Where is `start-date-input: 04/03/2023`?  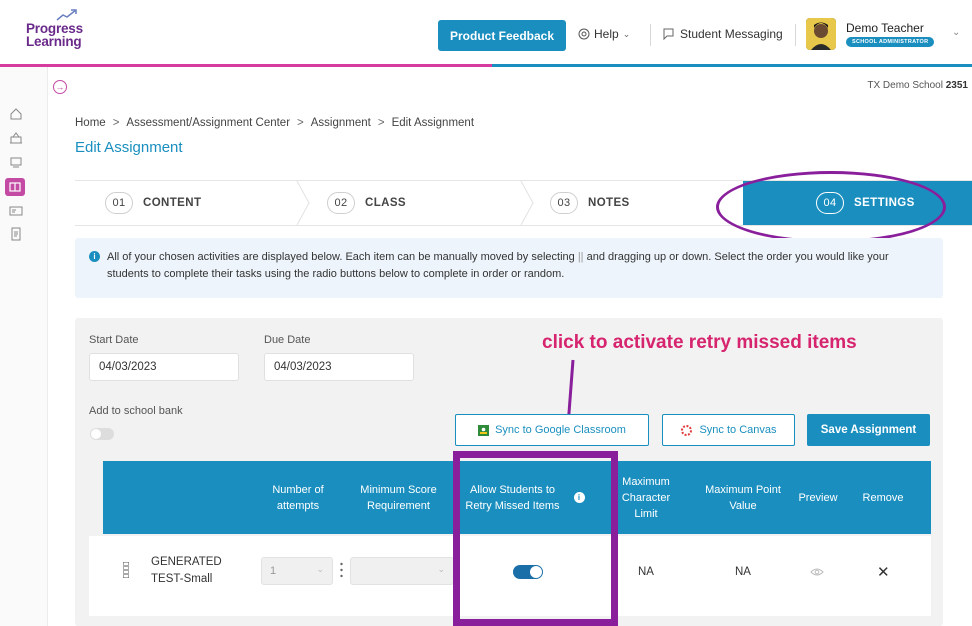
start-date-input: 04/03/2023 is located at coordinates (164, 367).